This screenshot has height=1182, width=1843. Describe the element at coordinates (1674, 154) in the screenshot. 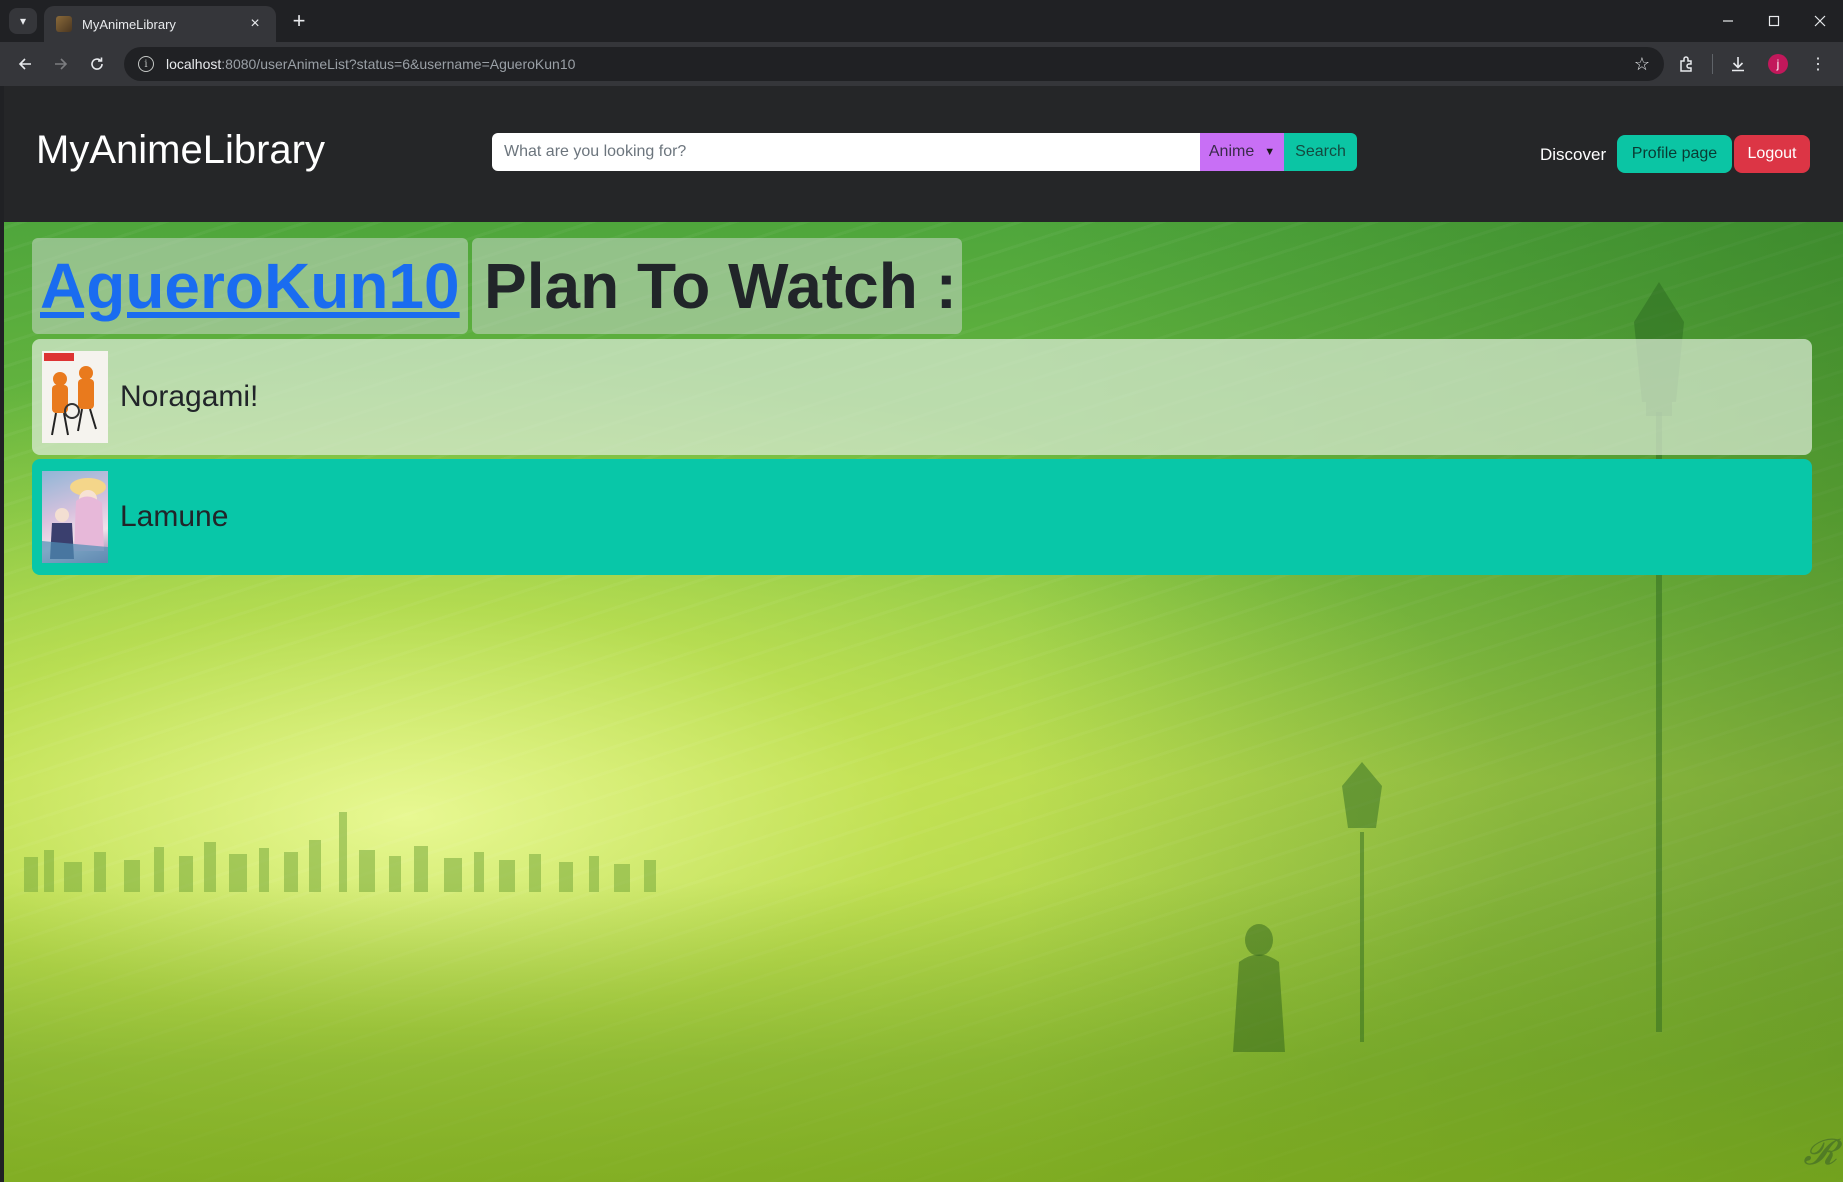

I see `profile-page-button: Profile page` at that location.